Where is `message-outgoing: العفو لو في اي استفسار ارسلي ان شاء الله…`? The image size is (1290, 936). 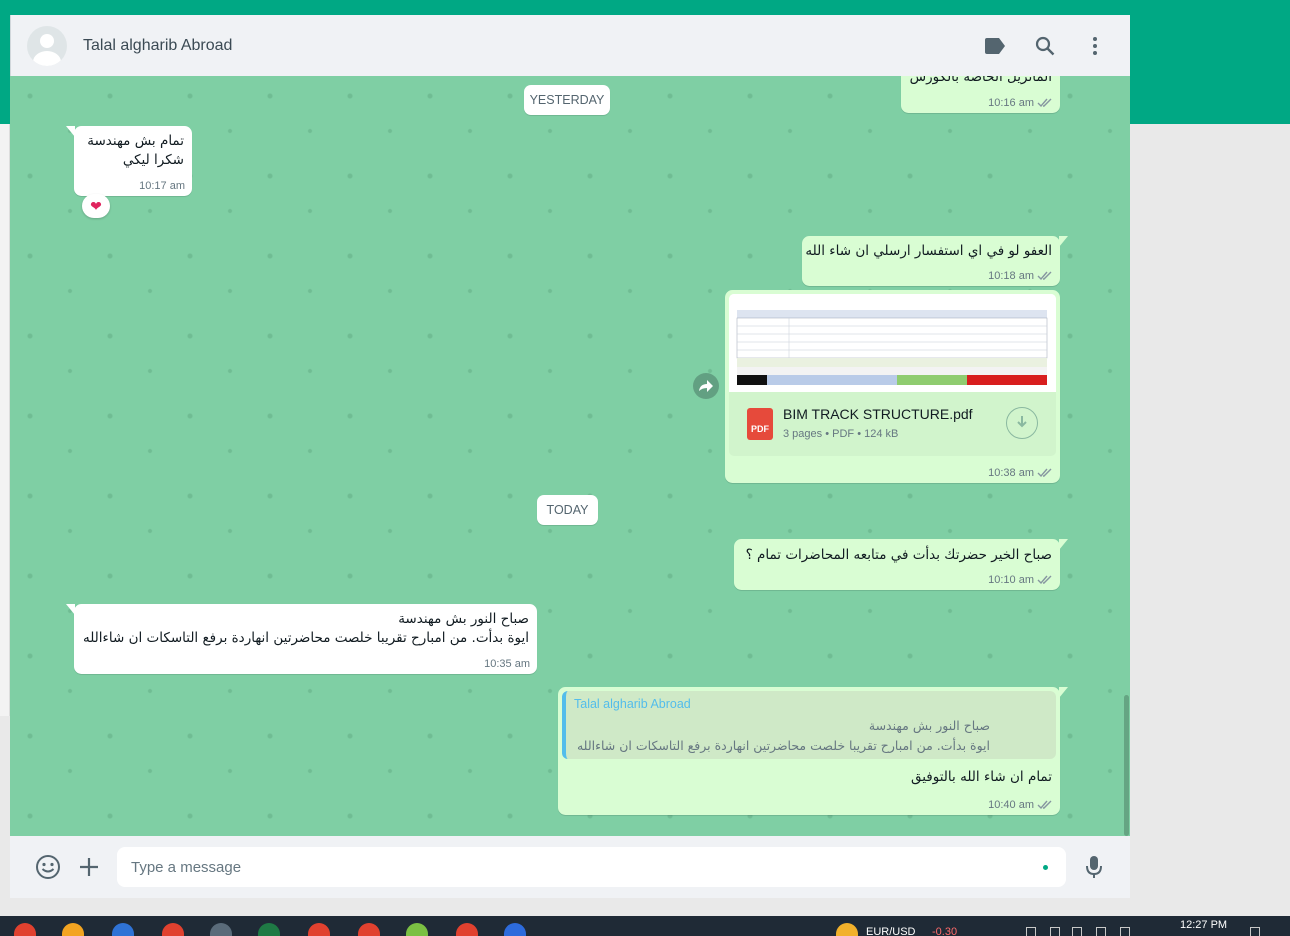 message-outgoing: العفو لو في اي استفسار ارسلي ان شاء الله… is located at coordinates (935, 261).